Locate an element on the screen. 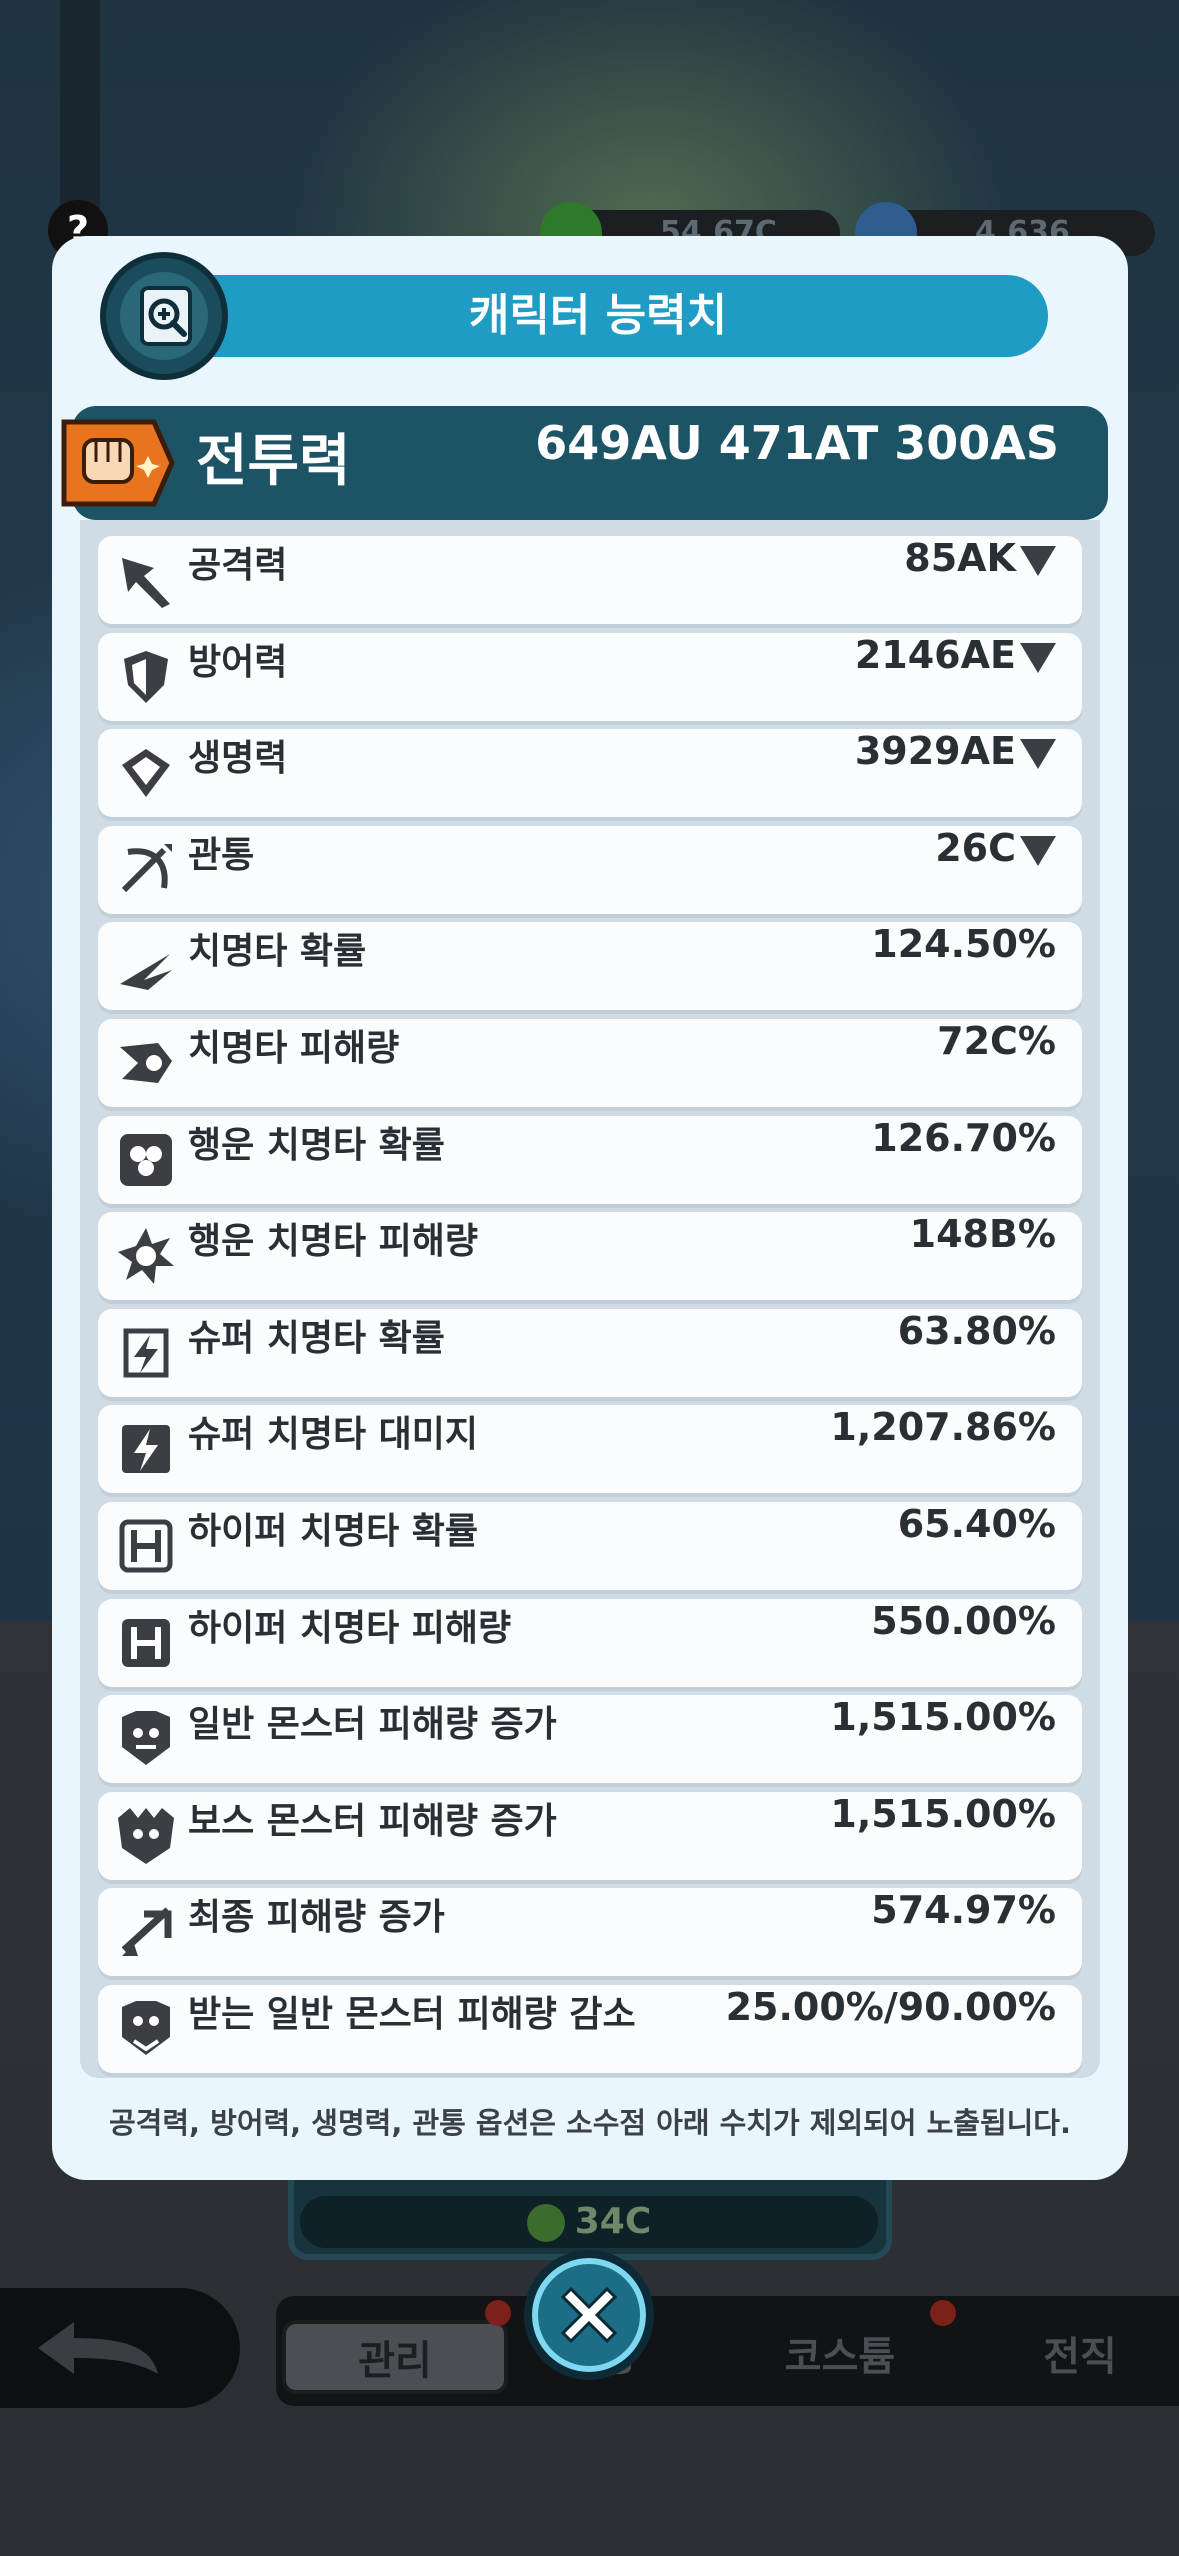  stat-label: 방어력 is located at coordinates (238, 662).